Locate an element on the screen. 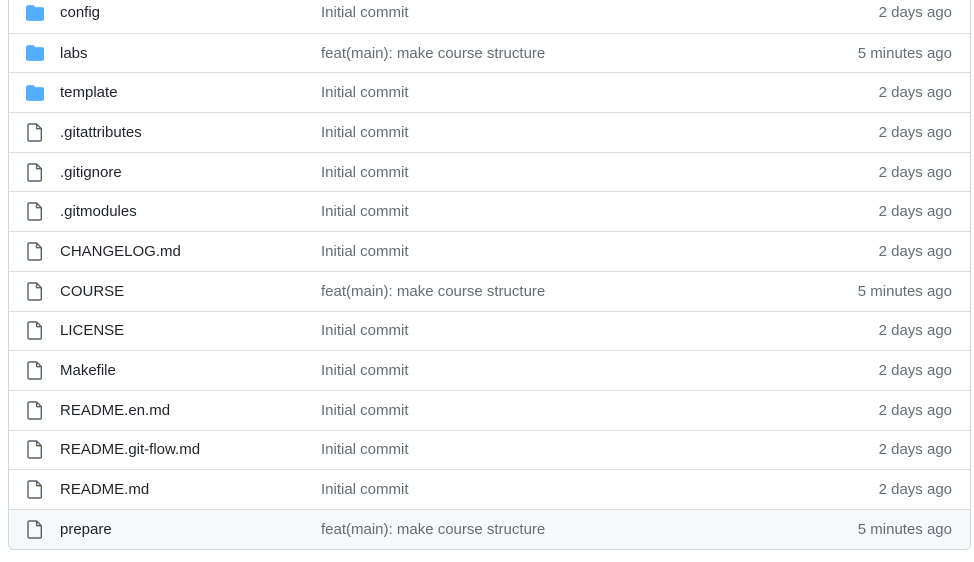  file-row: LICENSE Initial commit 2 days ago is located at coordinates (489, 330).